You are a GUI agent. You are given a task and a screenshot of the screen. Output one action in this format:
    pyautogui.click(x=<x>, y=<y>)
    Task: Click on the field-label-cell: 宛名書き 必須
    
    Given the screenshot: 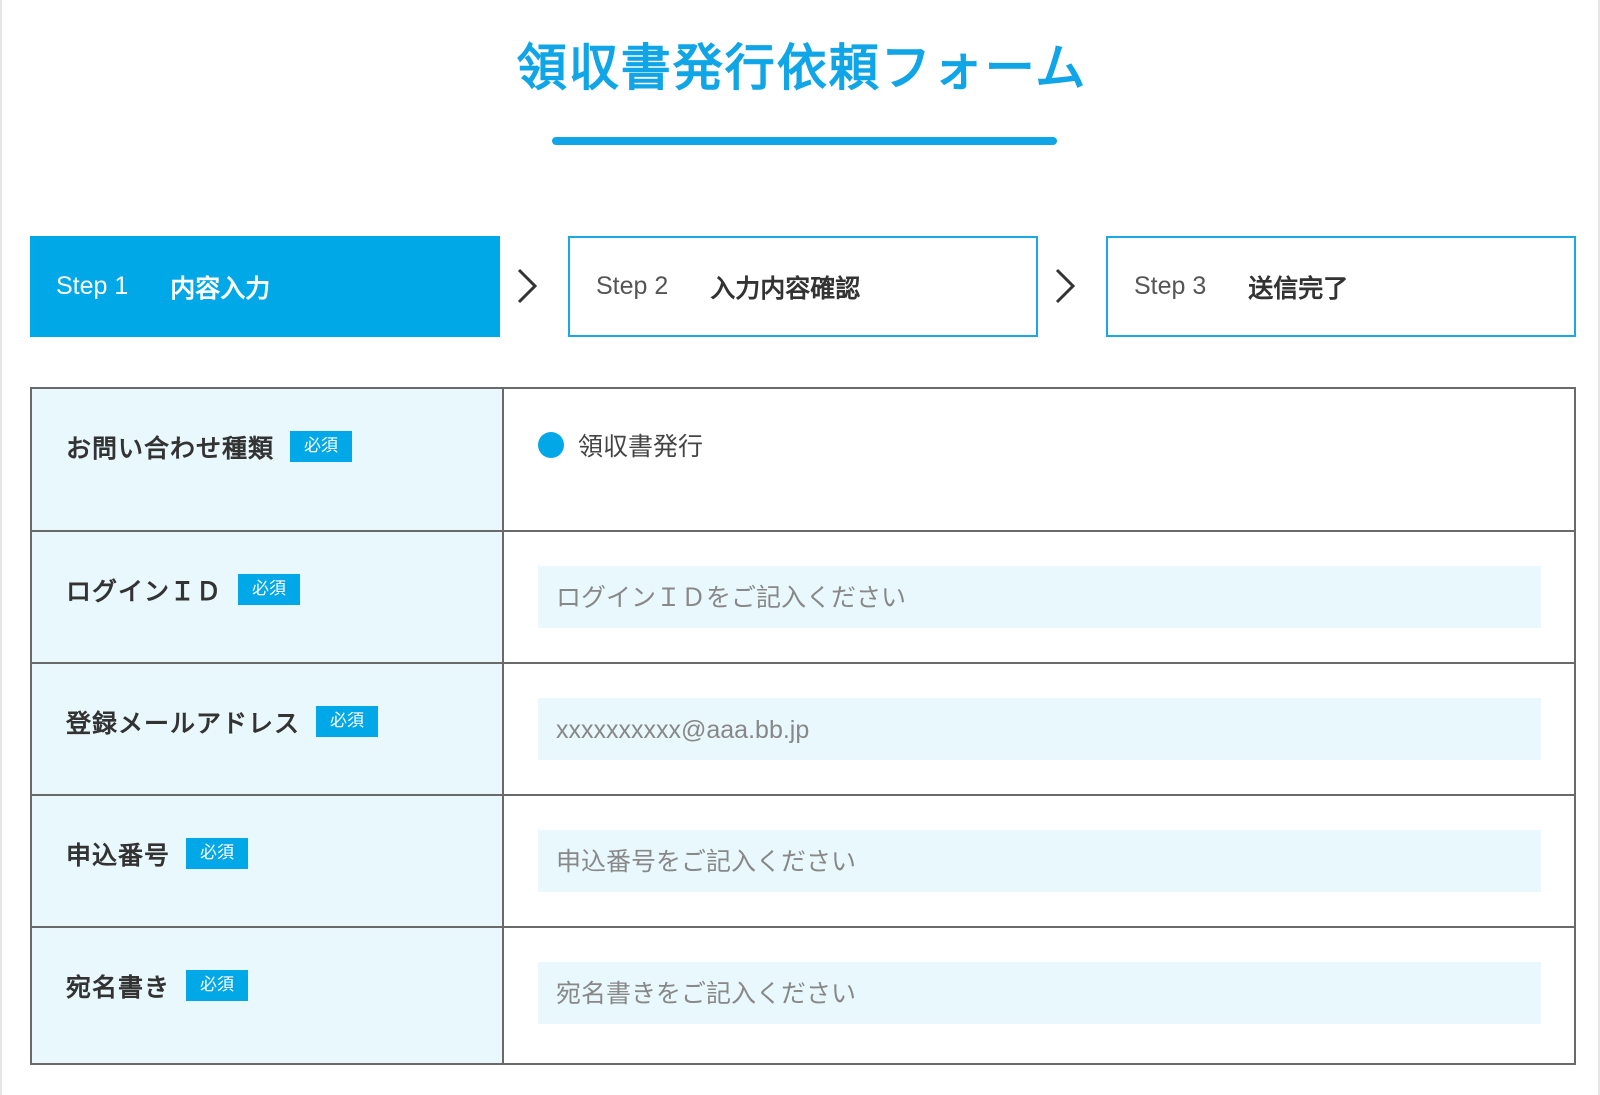 What is the action you would take?
    pyautogui.click(x=268, y=995)
    